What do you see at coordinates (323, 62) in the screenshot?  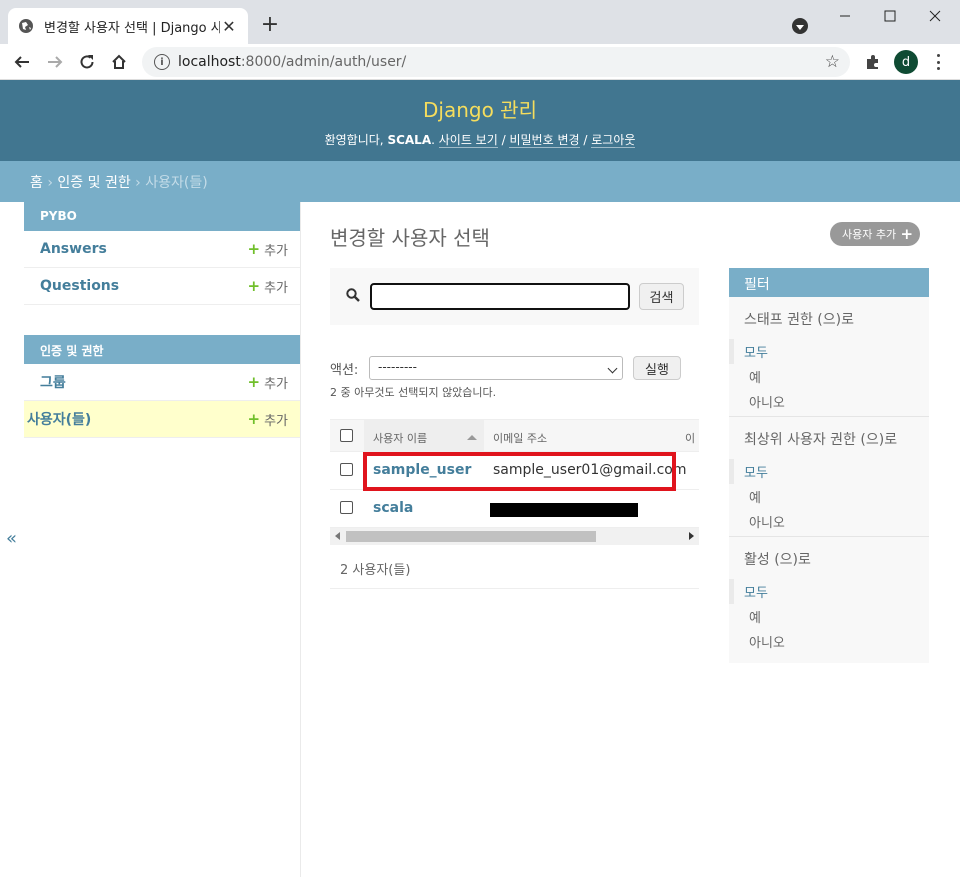 I see `url-path: :8000/admin/auth/user/` at bounding box center [323, 62].